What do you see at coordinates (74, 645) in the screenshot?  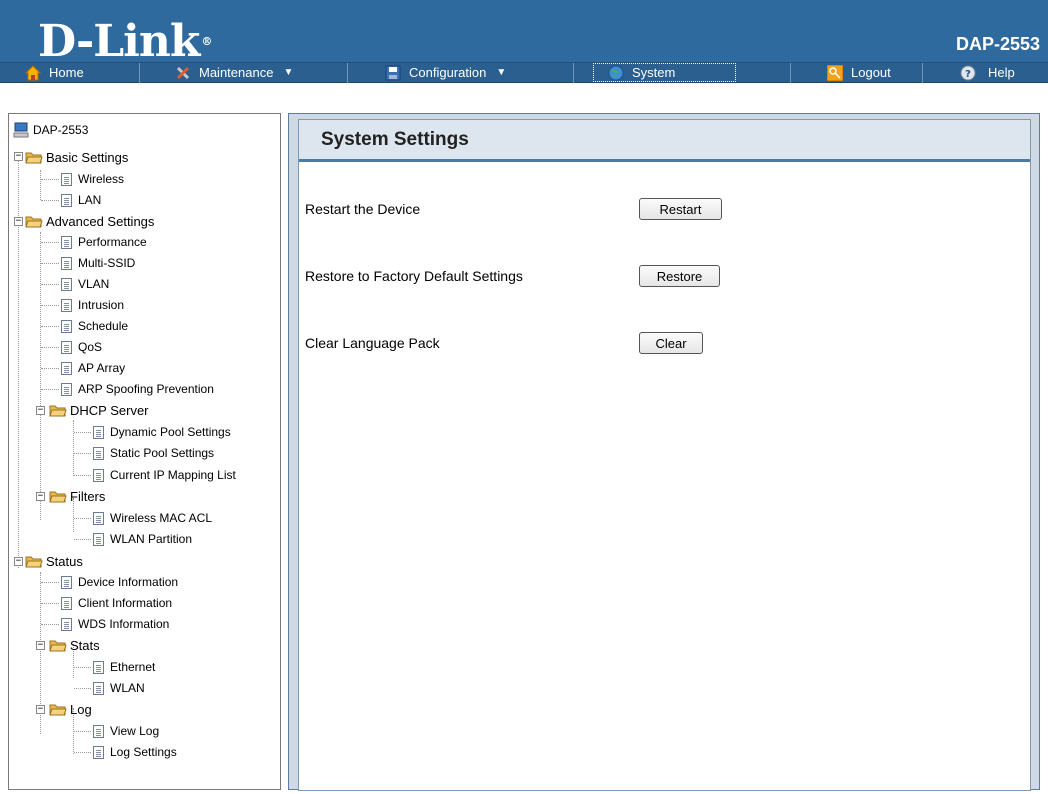 I see `tree-stats: Stats` at bounding box center [74, 645].